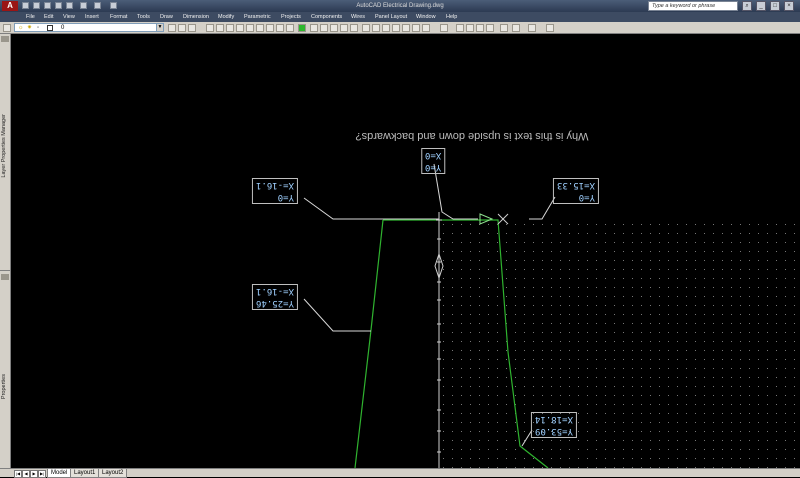 This screenshot has height=478, width=800. I want to click on coord-x-value: X=18.14, so click(554, 419).